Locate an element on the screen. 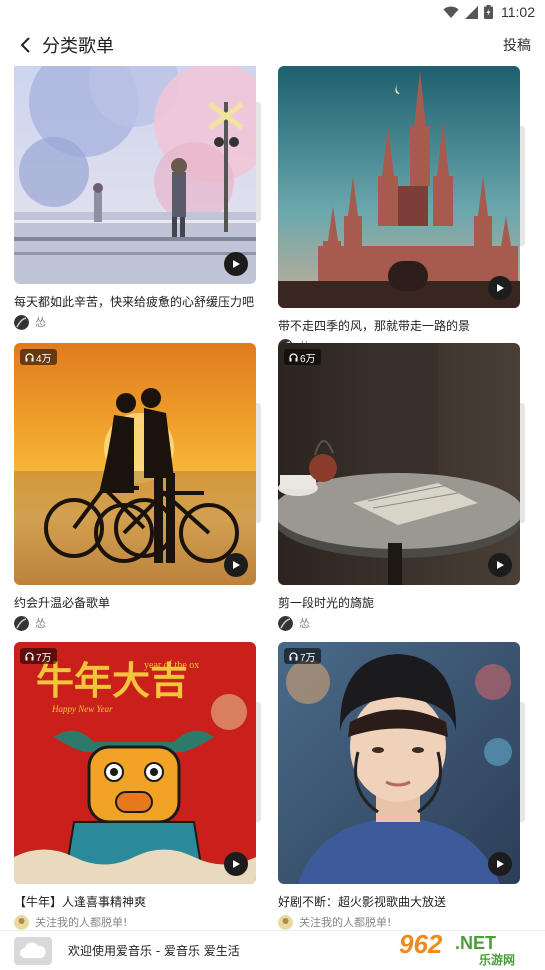  playlist-name: 带不走四季的风，那就带走一路的景 is located at coordinates (399, 325).